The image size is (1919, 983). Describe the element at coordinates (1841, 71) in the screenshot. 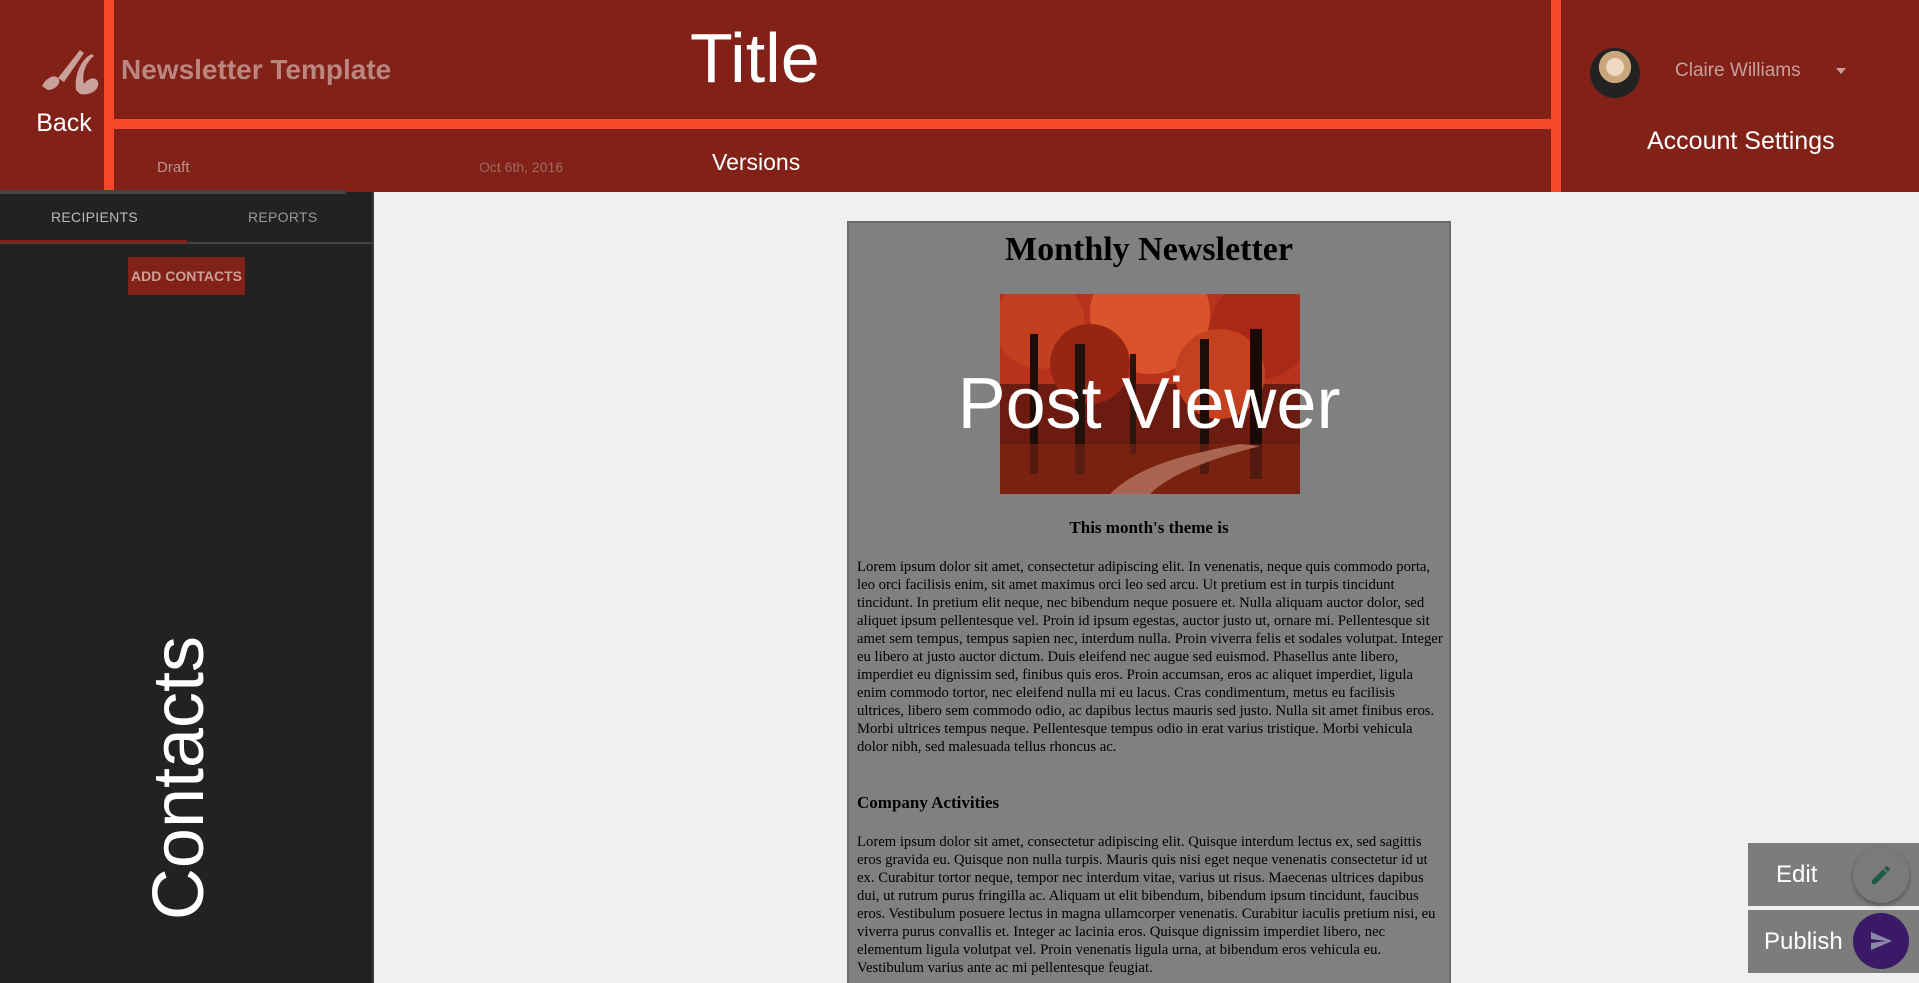

I see `dropdown-caret-icon` at that location.